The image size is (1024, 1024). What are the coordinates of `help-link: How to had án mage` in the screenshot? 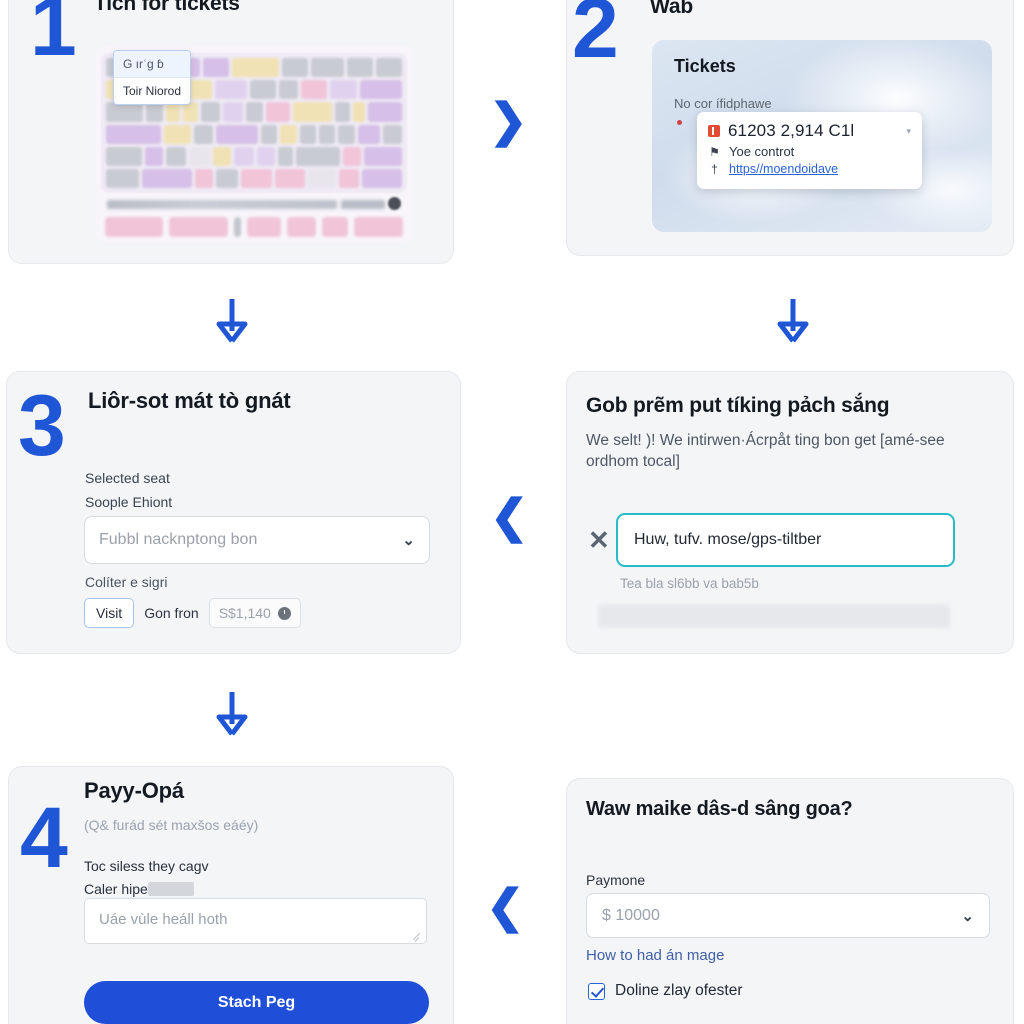 It's located at (655, 955).